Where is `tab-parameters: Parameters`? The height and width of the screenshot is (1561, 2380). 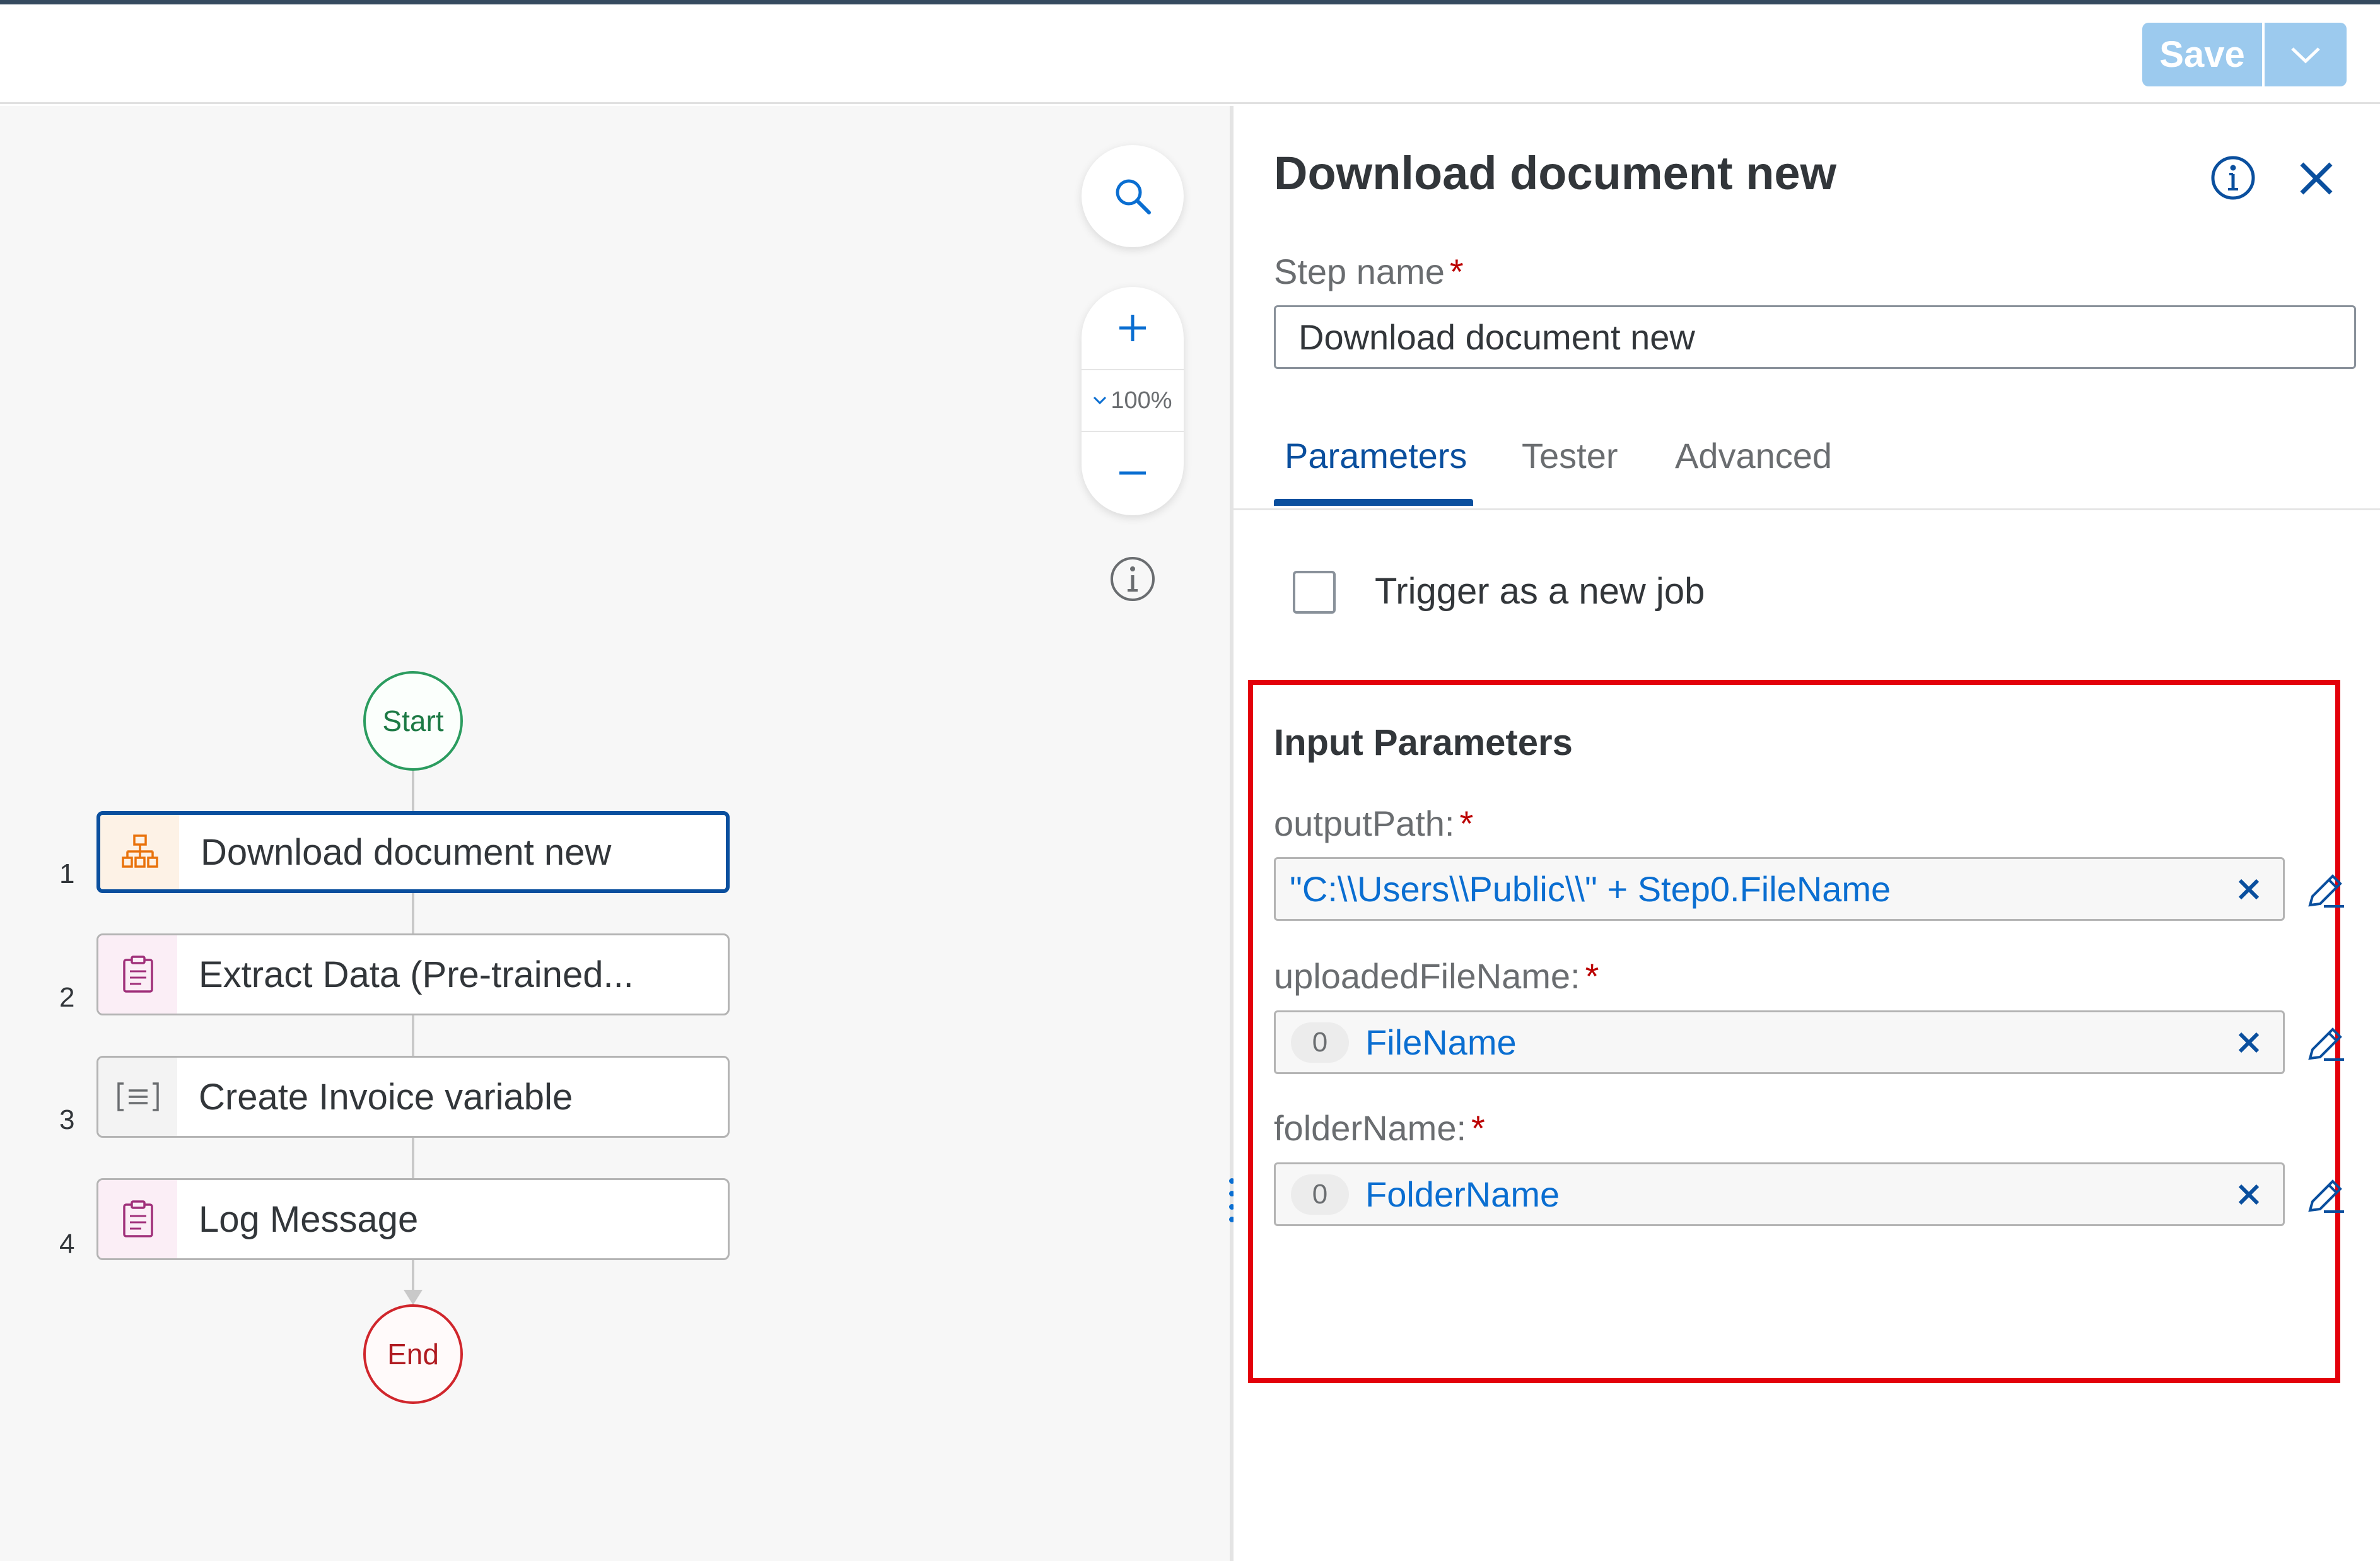 tab-parameters: Parameters is located at coordinates (1376, 455).